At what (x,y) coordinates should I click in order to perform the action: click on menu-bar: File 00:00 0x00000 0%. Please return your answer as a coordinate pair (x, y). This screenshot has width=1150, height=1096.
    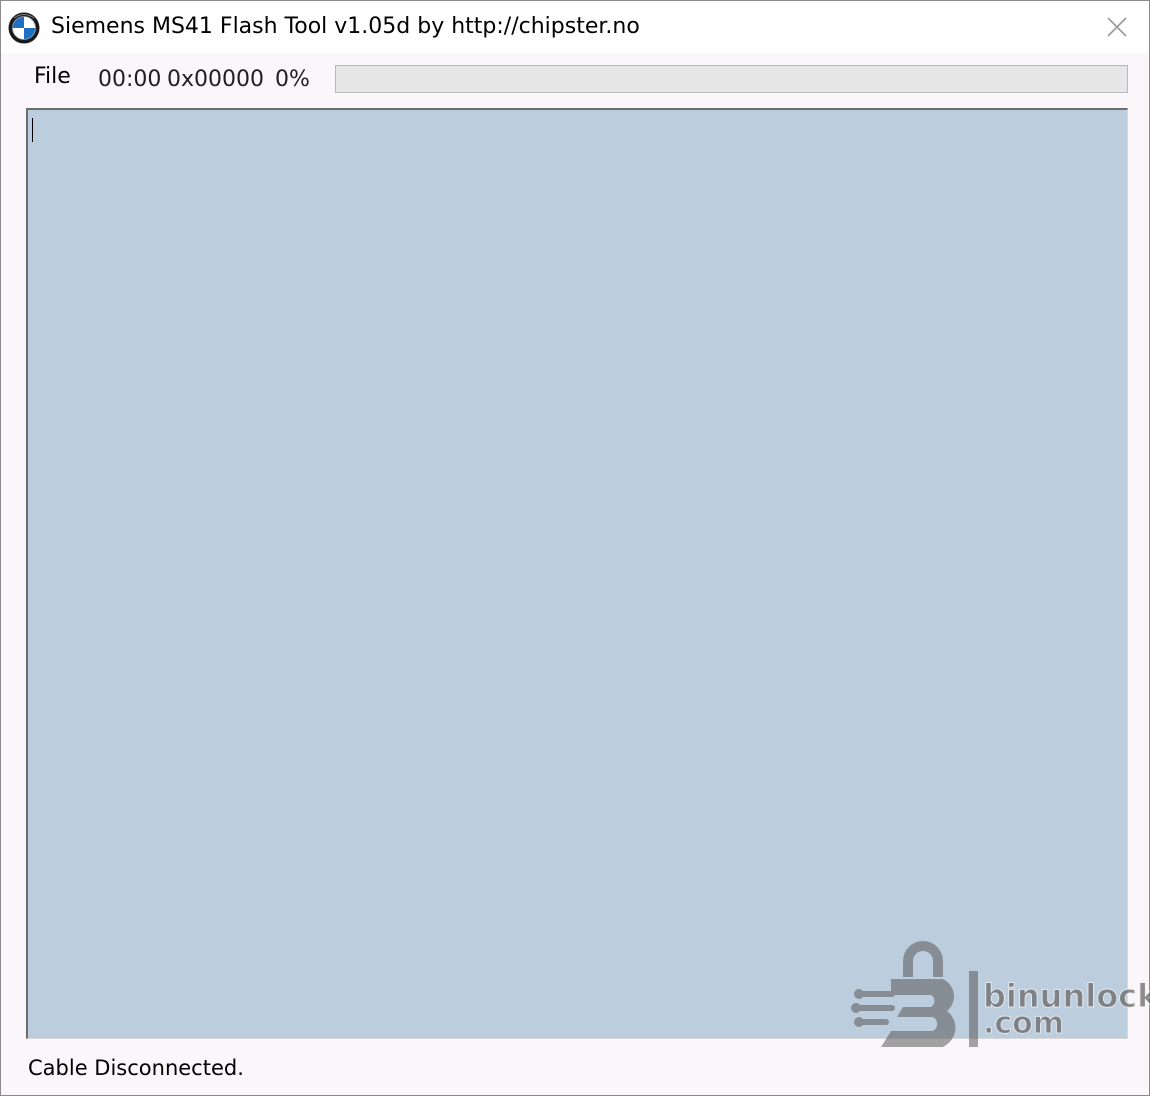
    Looking at the image, I should click on (575, 78).